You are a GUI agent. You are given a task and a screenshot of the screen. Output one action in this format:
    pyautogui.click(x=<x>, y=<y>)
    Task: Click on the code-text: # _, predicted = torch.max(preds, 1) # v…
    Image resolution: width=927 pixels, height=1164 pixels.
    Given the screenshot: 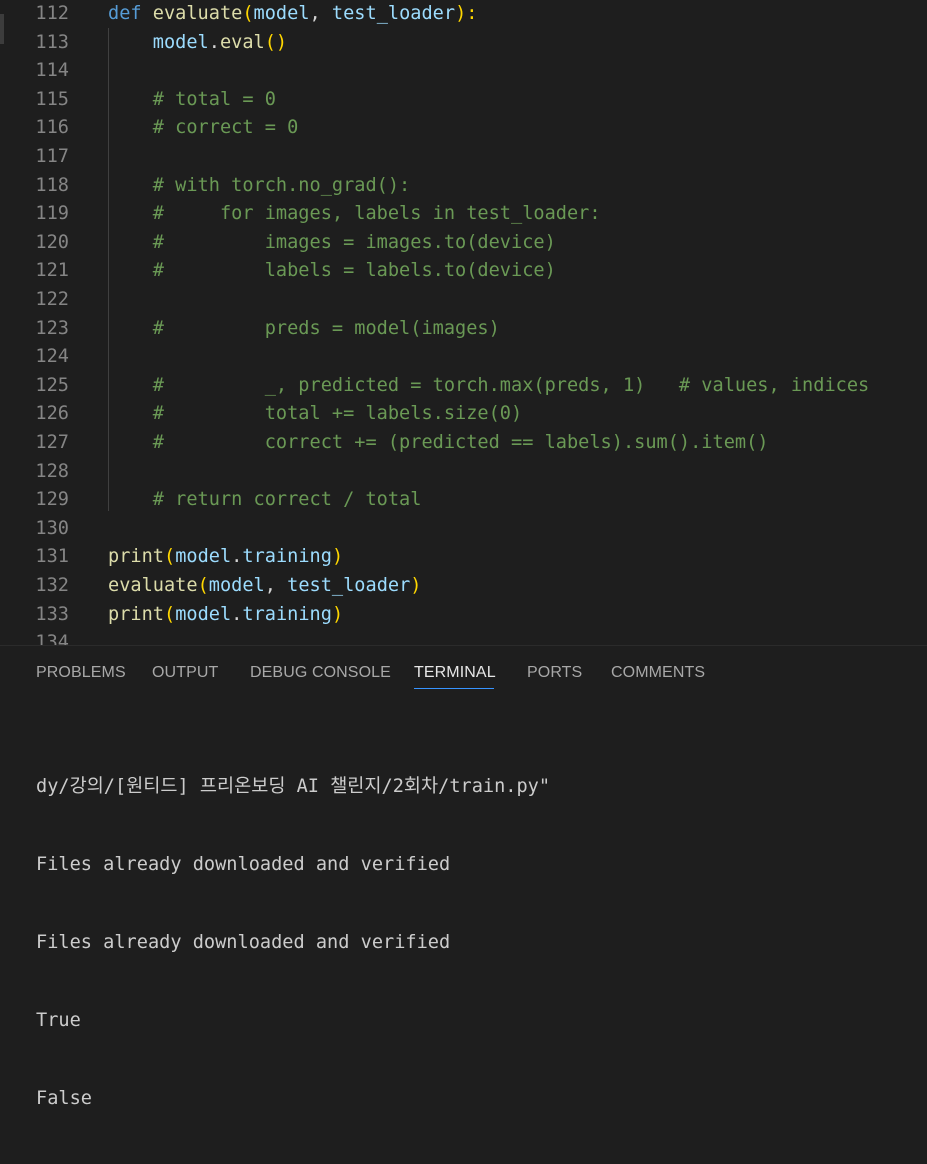 What is the action you would take?
    pyautogui.click(x=488, y=386)
    